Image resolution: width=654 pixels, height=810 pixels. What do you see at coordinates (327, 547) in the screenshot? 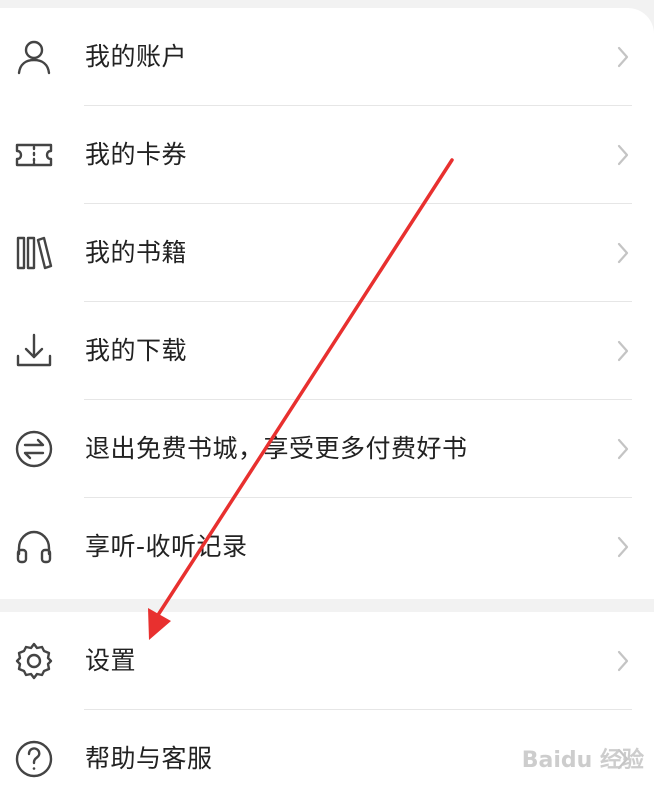
I see `menu-item-listening-history: 享听-收听记录` at bounding box center [327, 547].